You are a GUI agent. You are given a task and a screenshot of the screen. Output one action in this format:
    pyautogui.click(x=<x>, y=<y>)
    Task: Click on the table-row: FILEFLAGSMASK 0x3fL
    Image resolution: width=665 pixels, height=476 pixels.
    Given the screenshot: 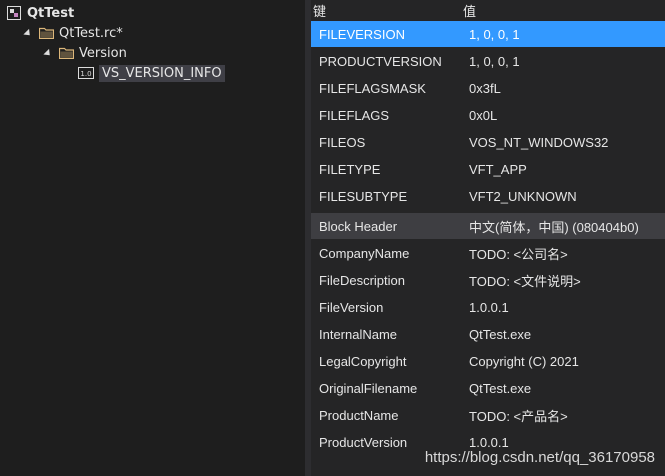 What is the action you would take?
    pyautogui.click(x=488, y=88)
    